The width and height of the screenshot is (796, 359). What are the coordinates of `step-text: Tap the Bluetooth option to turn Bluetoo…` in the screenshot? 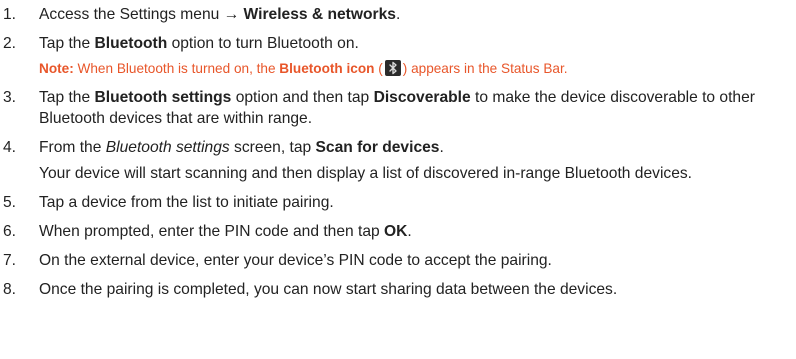 It's located at (199, 43).